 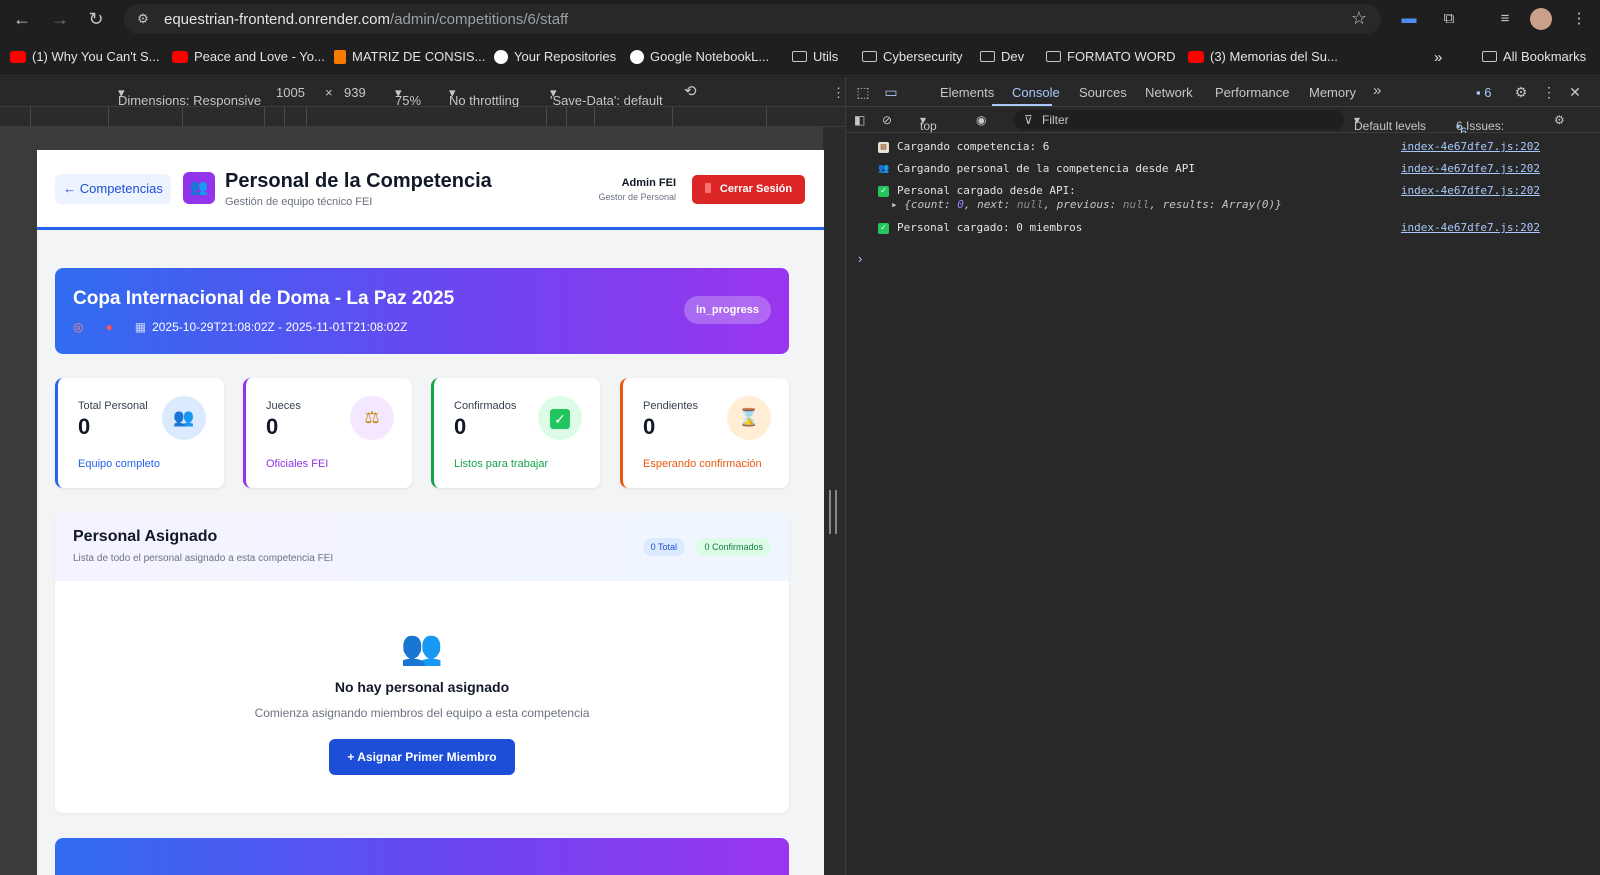 I want to click on throttling-select: No throttling ▾, so click(x=484, y=96).